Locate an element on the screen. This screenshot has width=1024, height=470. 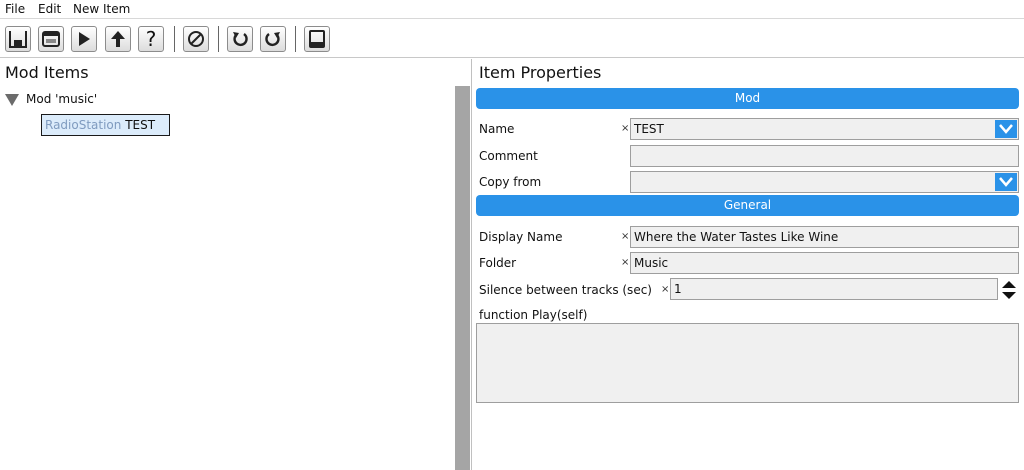
copy-from-dropdown is located at coordinates (824, 182).